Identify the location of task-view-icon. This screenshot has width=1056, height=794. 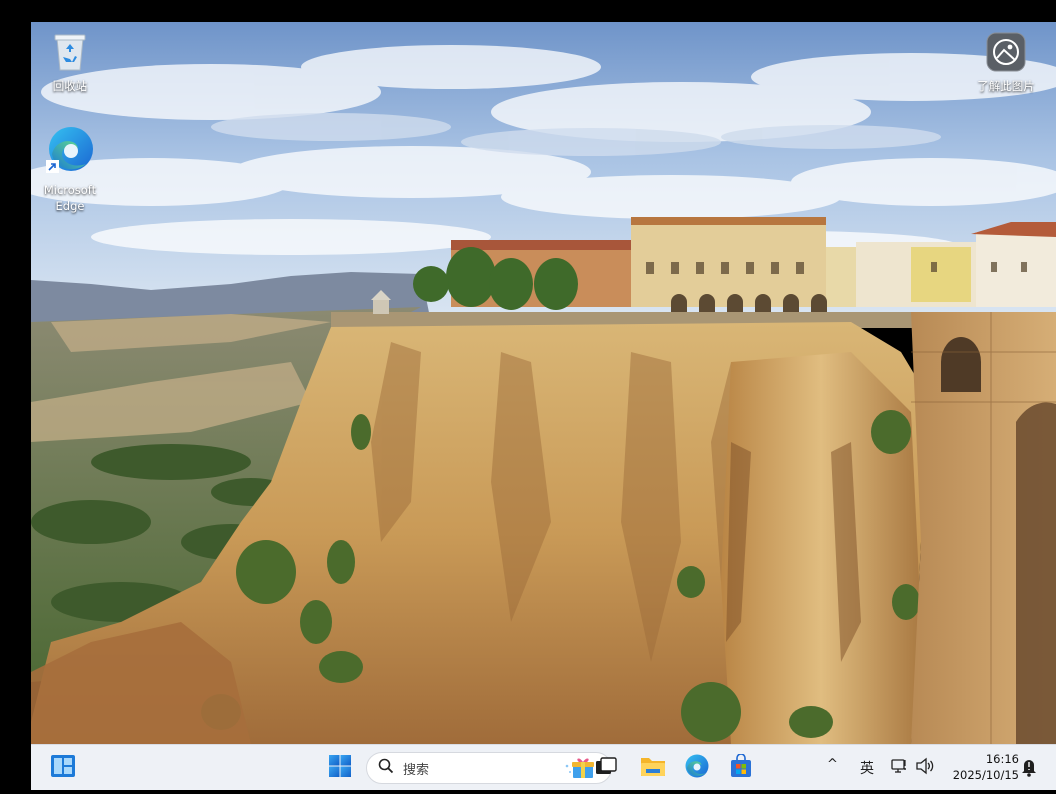
(606, 768).